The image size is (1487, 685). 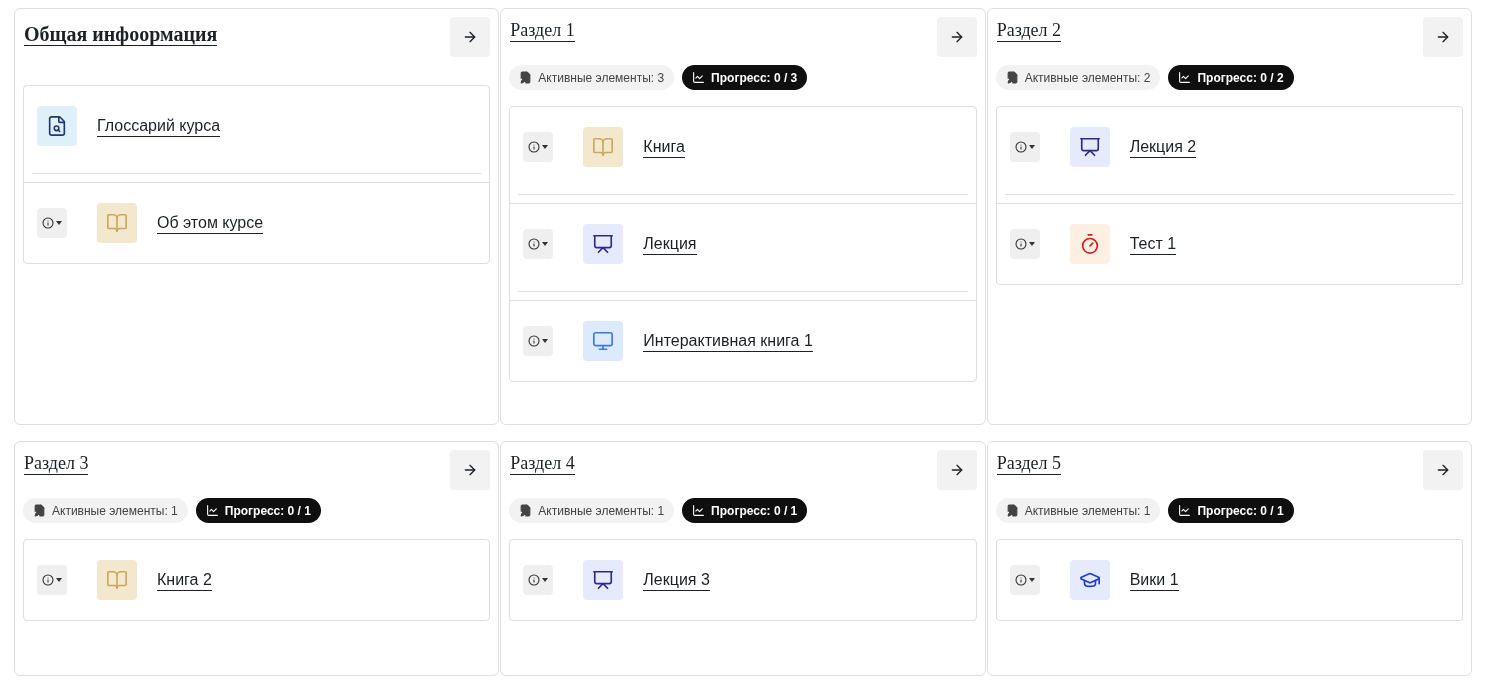 I want to click on progress-text: Прогресс: 0 / 3, so click(x=754, y=78).